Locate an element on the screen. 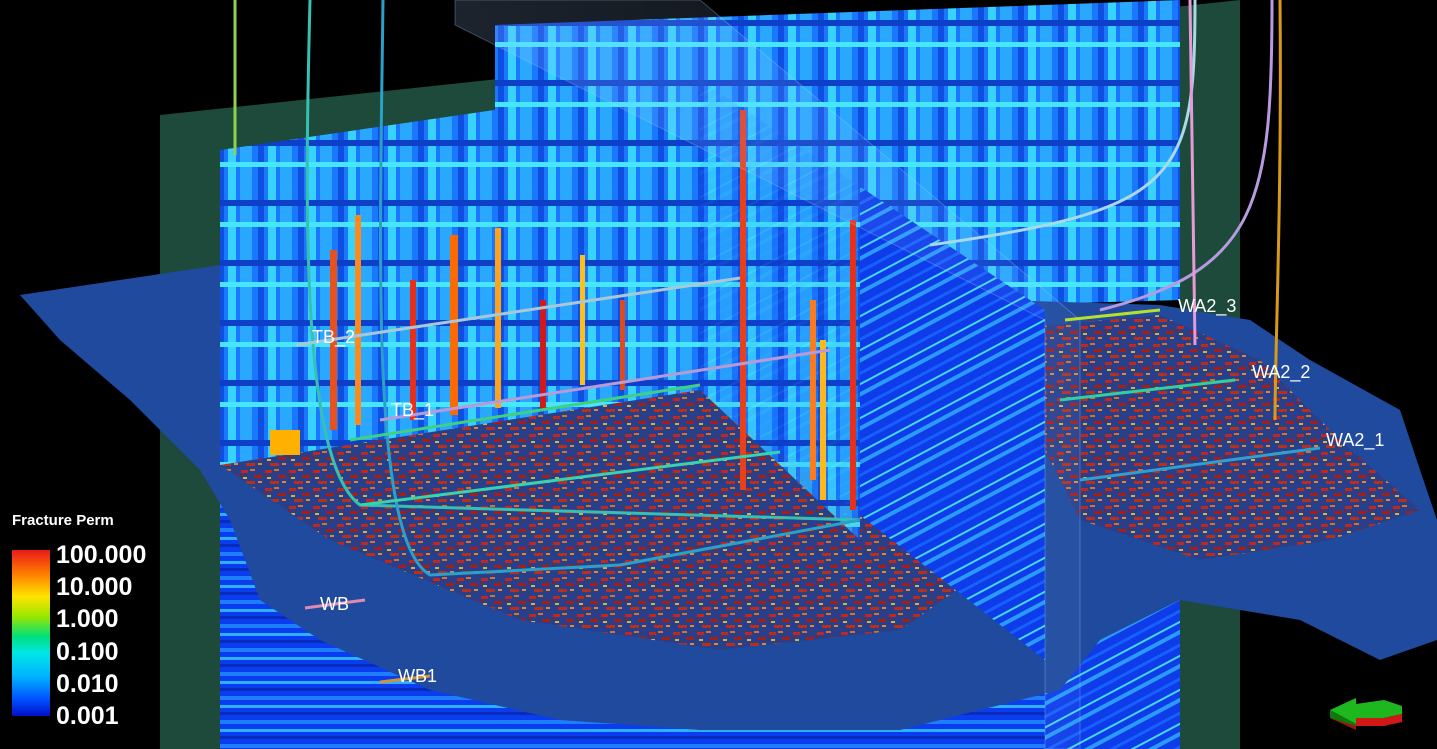 The image size is (1437, 749). legend-tick-0-1: 0.100 is located at coordinates (87, 652).